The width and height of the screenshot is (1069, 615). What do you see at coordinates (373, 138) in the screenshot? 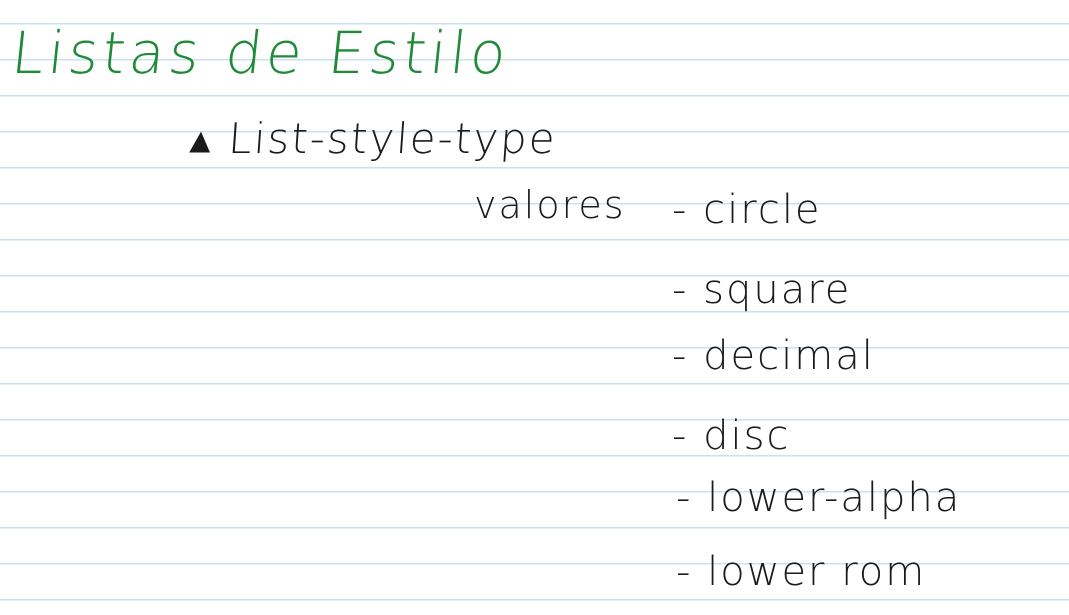
I see `property-heading: ▴ List-style-type` at bounding box center [373, 138].